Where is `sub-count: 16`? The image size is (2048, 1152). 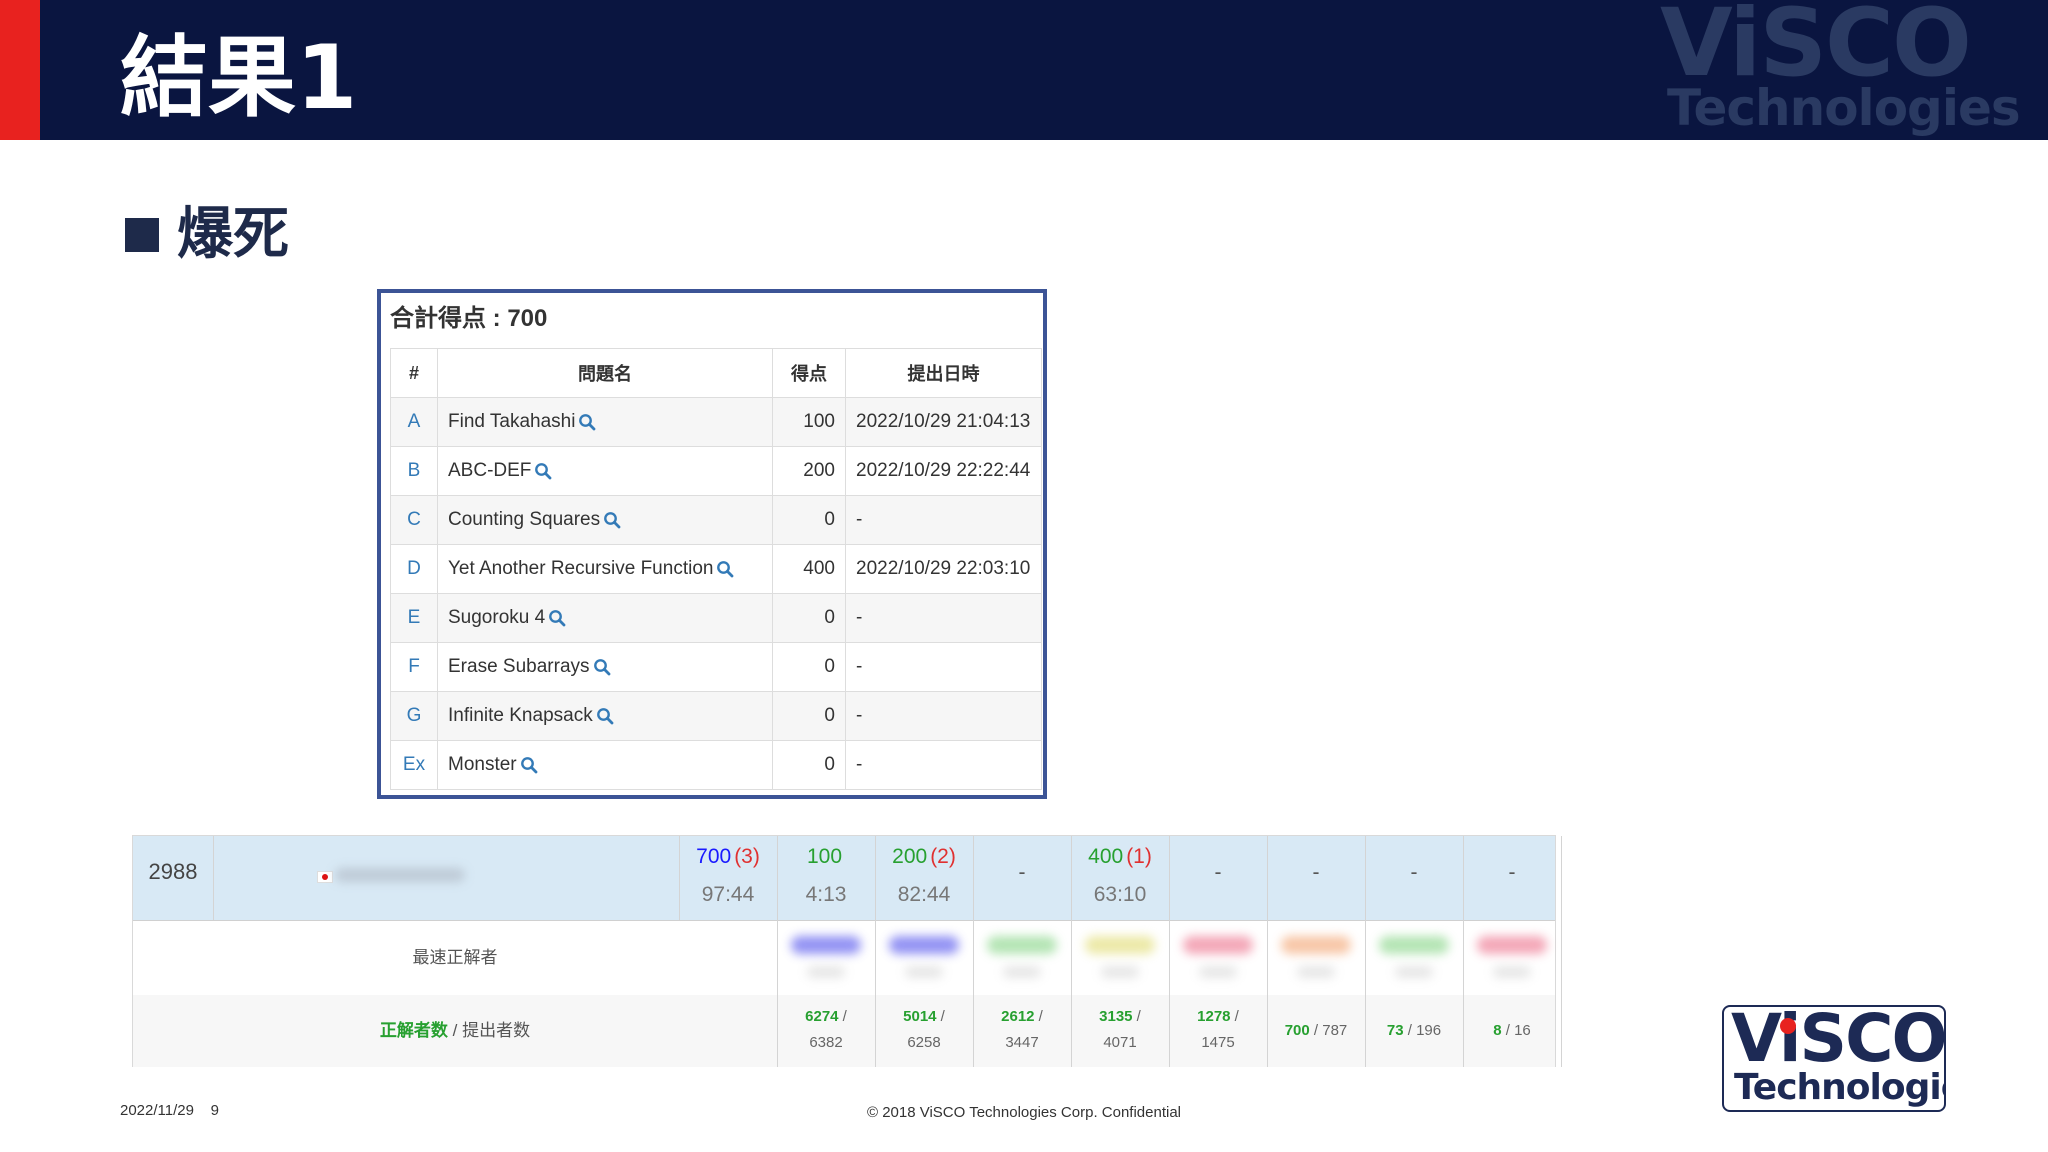 sub-count: 16 is located at coordinates (1522, 1030).